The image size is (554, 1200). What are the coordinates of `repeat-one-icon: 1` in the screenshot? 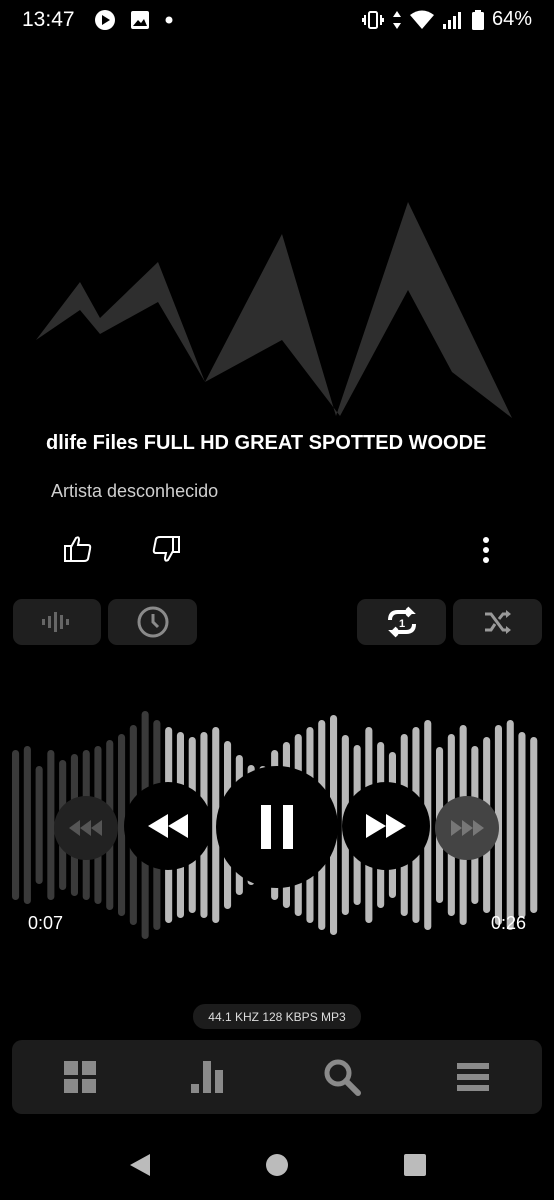 It's located at (401, 622).